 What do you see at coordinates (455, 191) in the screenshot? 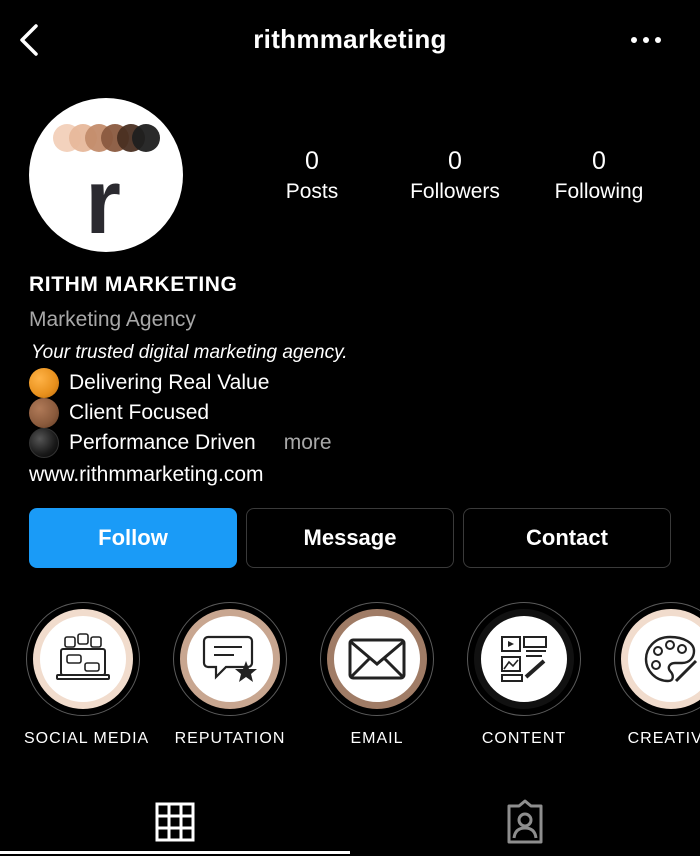
I see `followers-label: Followers` at bounding box center [455, 191].